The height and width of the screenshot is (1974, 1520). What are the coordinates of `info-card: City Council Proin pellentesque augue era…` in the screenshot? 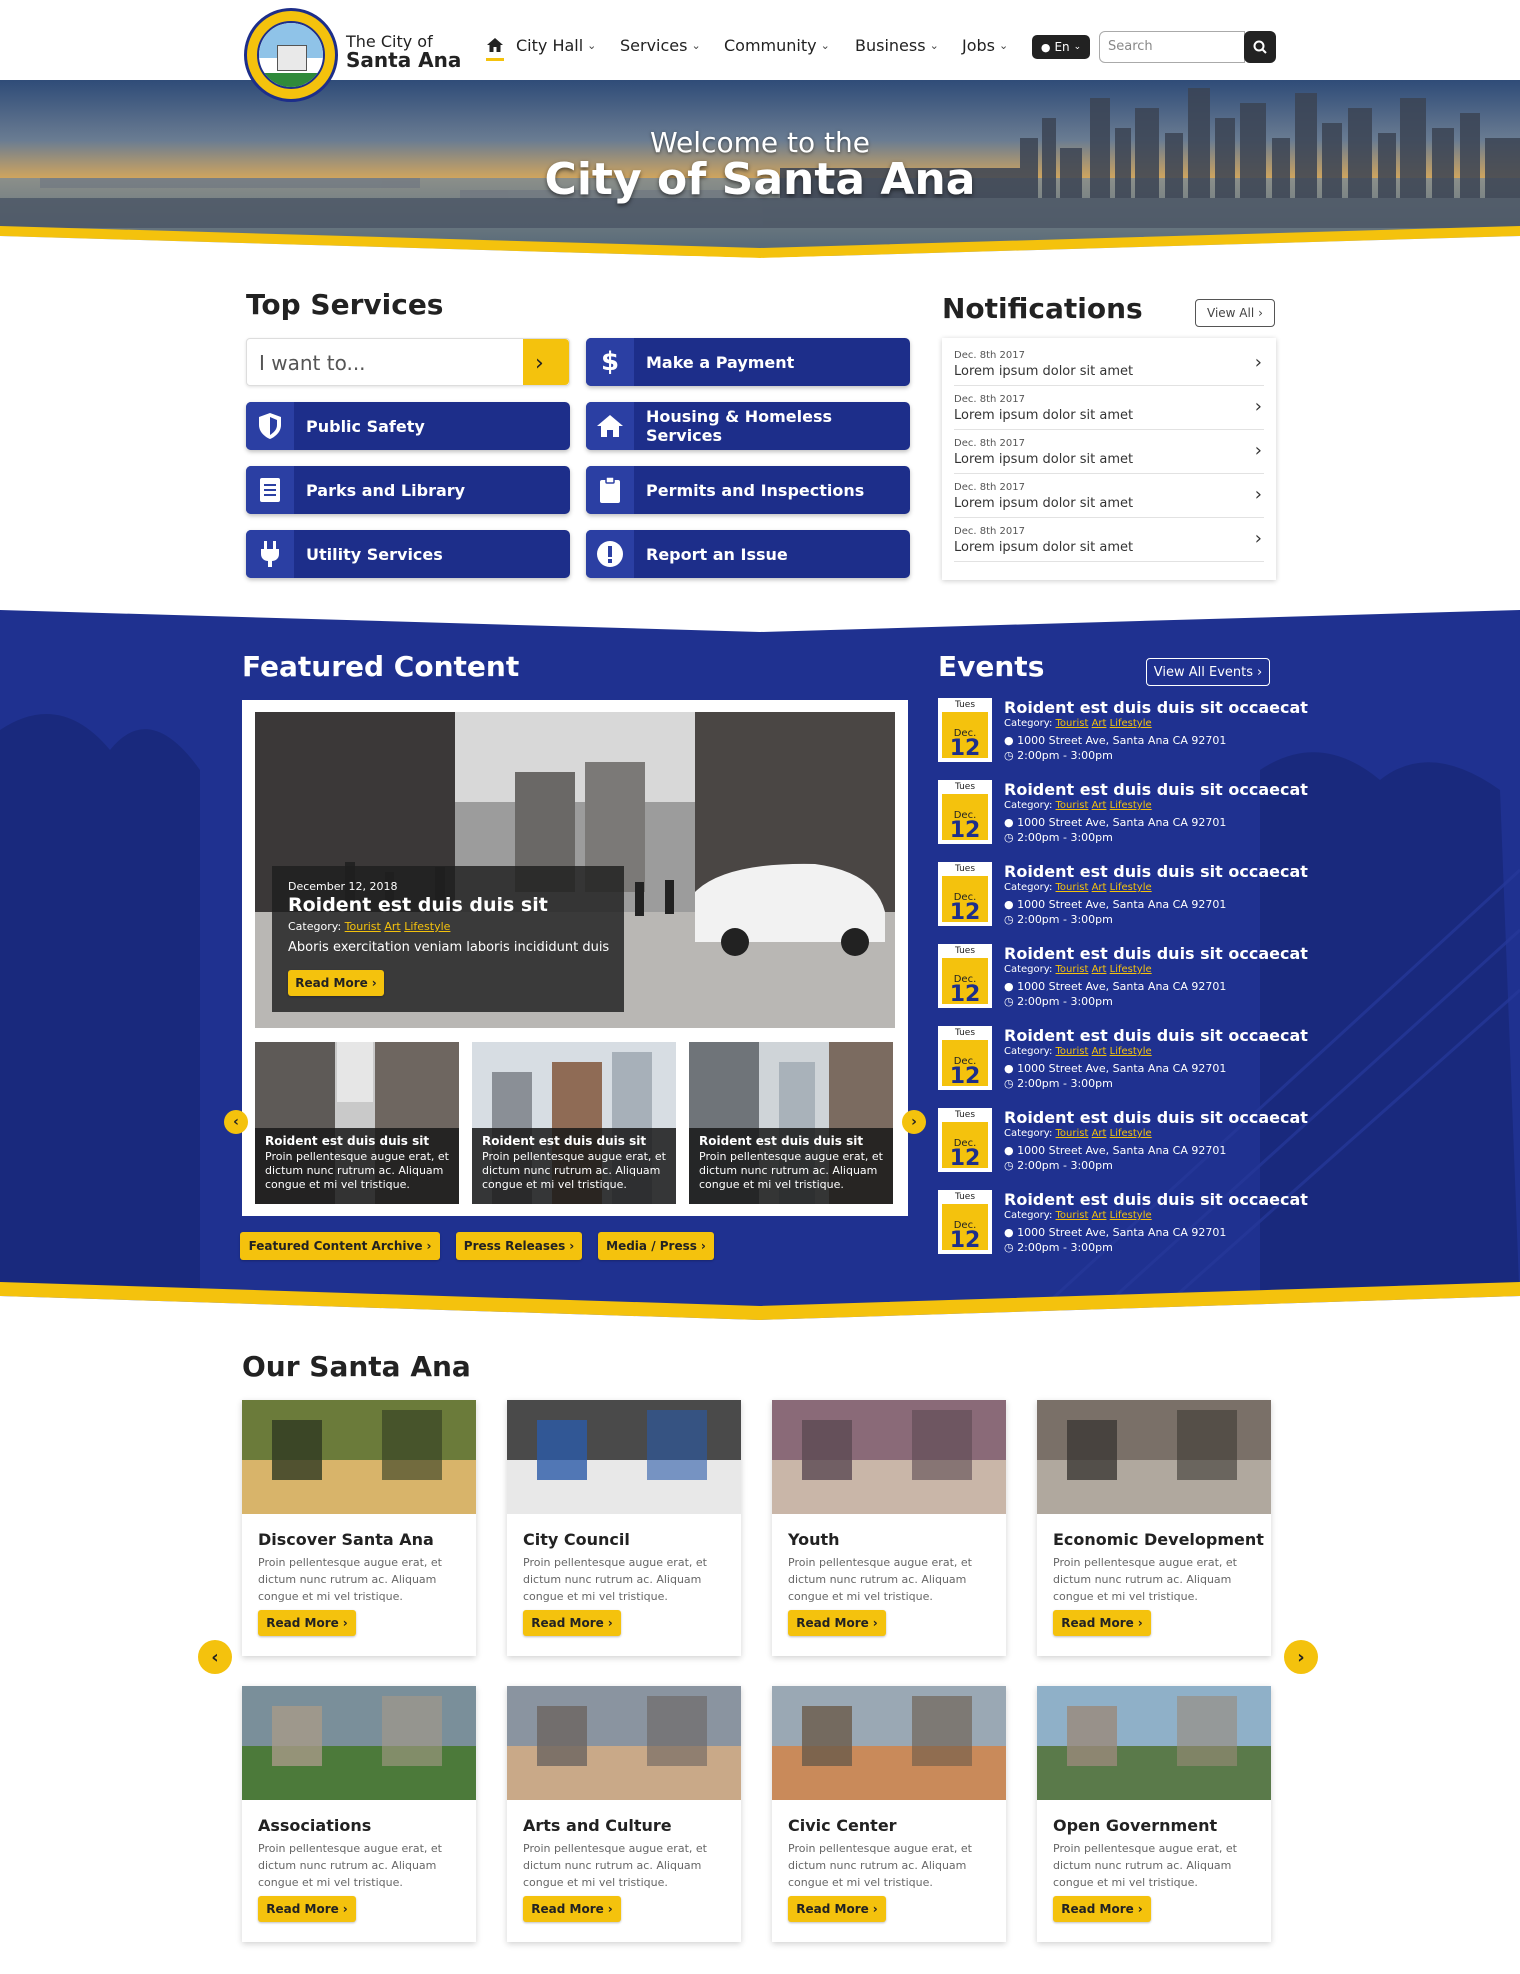 It's located at (624, 1528).